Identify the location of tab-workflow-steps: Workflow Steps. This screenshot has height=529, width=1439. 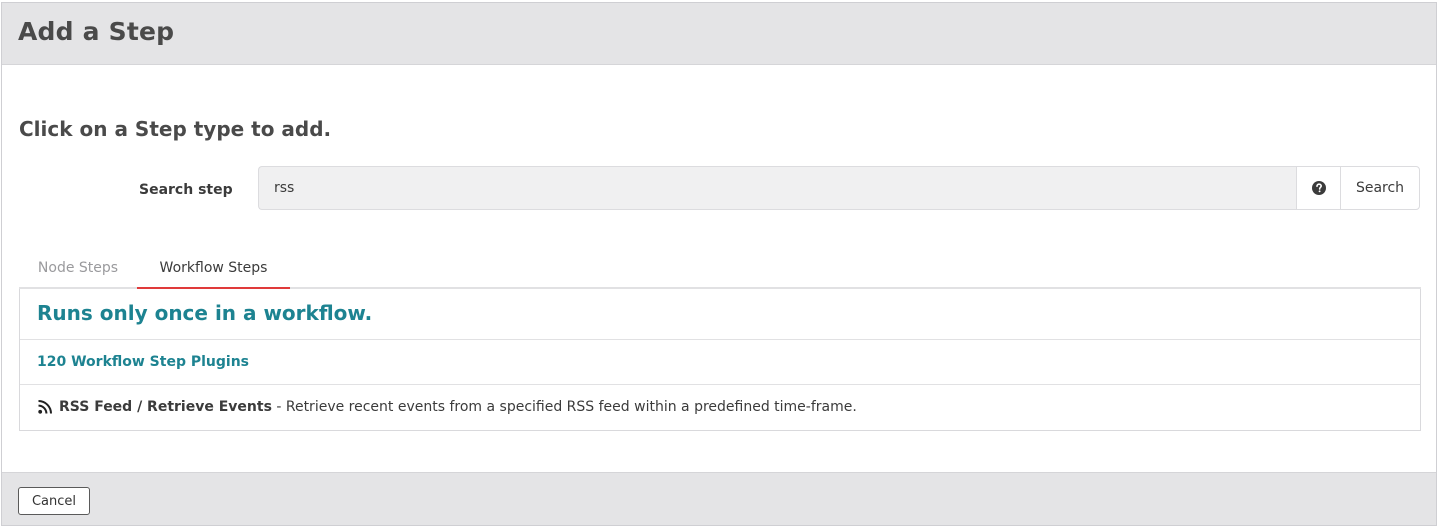
(213, 269).